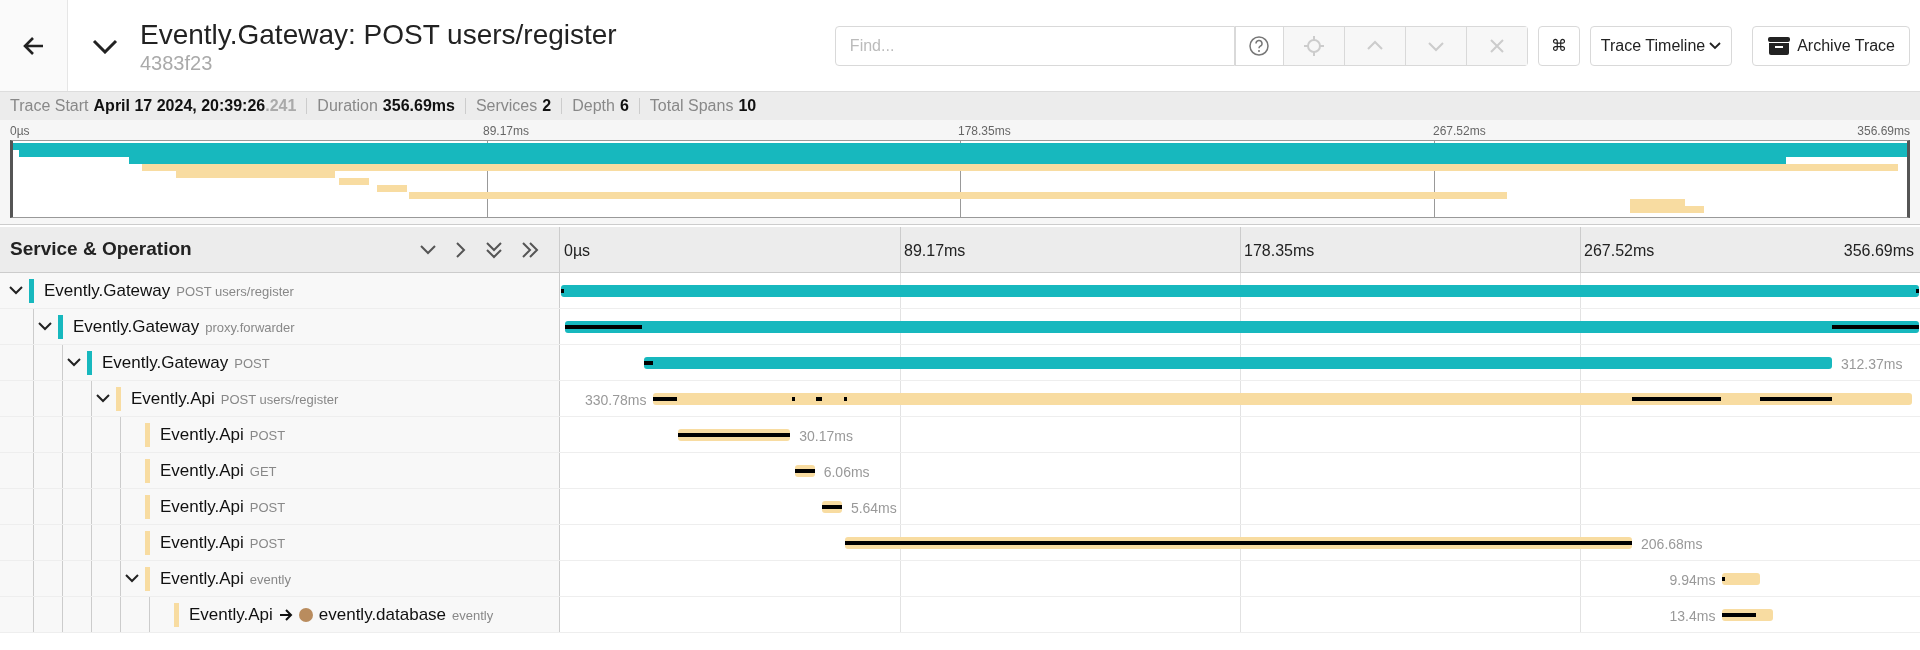  Describe the element at coordinates (418, 106) in the screenshot. I see `summary-value: 356.69ms` at that location.